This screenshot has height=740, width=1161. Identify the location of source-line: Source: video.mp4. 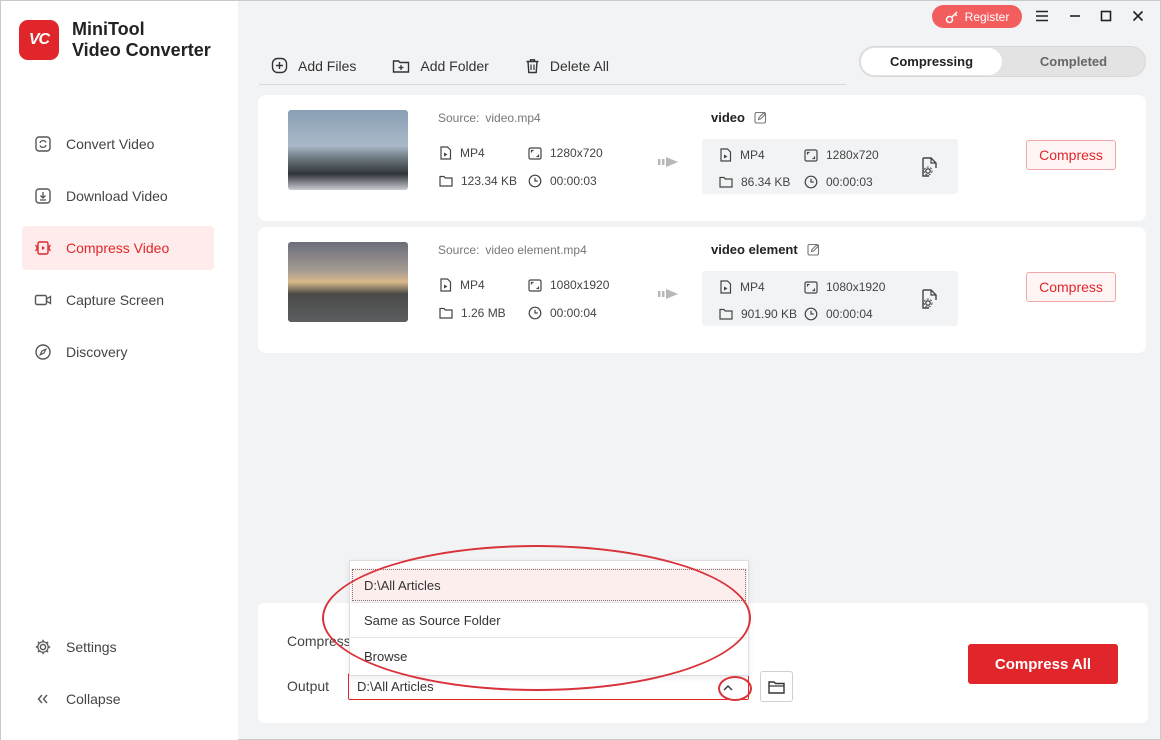
(489, 118).